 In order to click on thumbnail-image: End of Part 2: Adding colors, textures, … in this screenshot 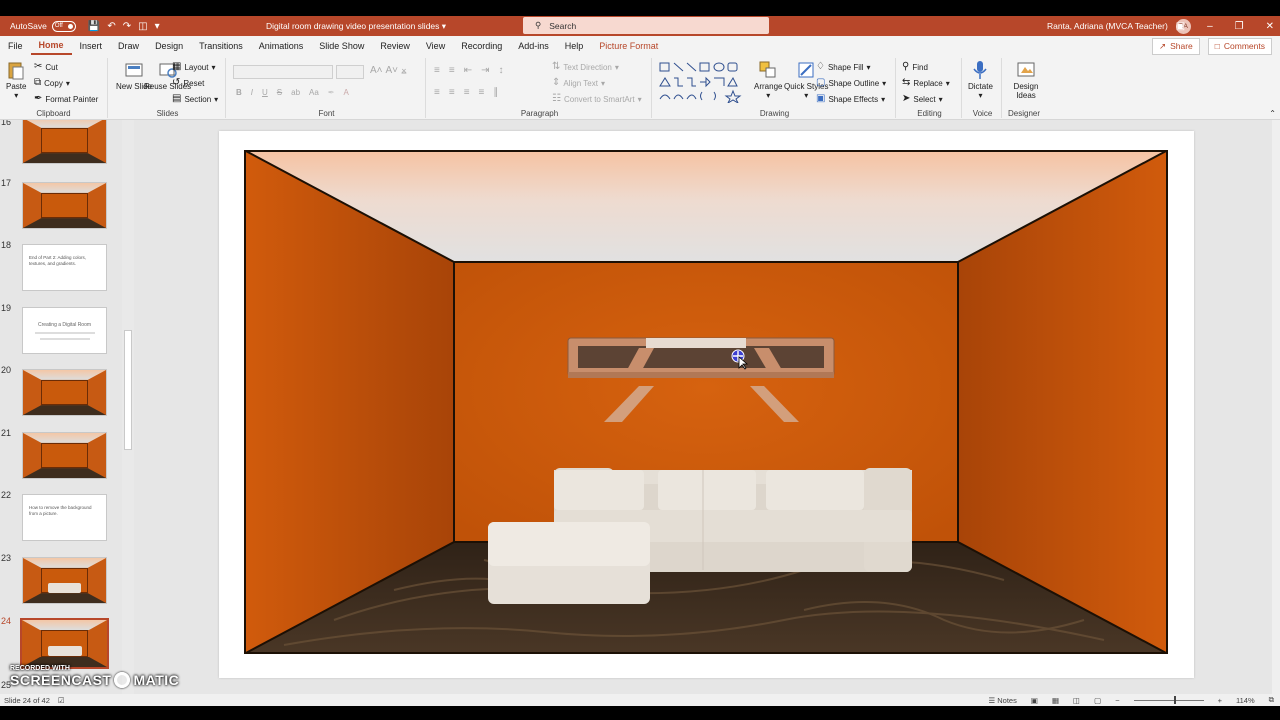, I will do `click(64, 267)`.